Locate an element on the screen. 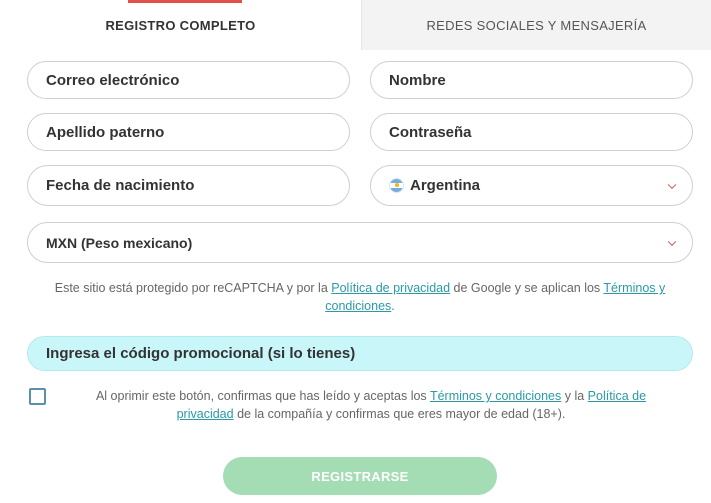 This screenshot has width=711, height=503. name-field is located at coordinates (531, 80).